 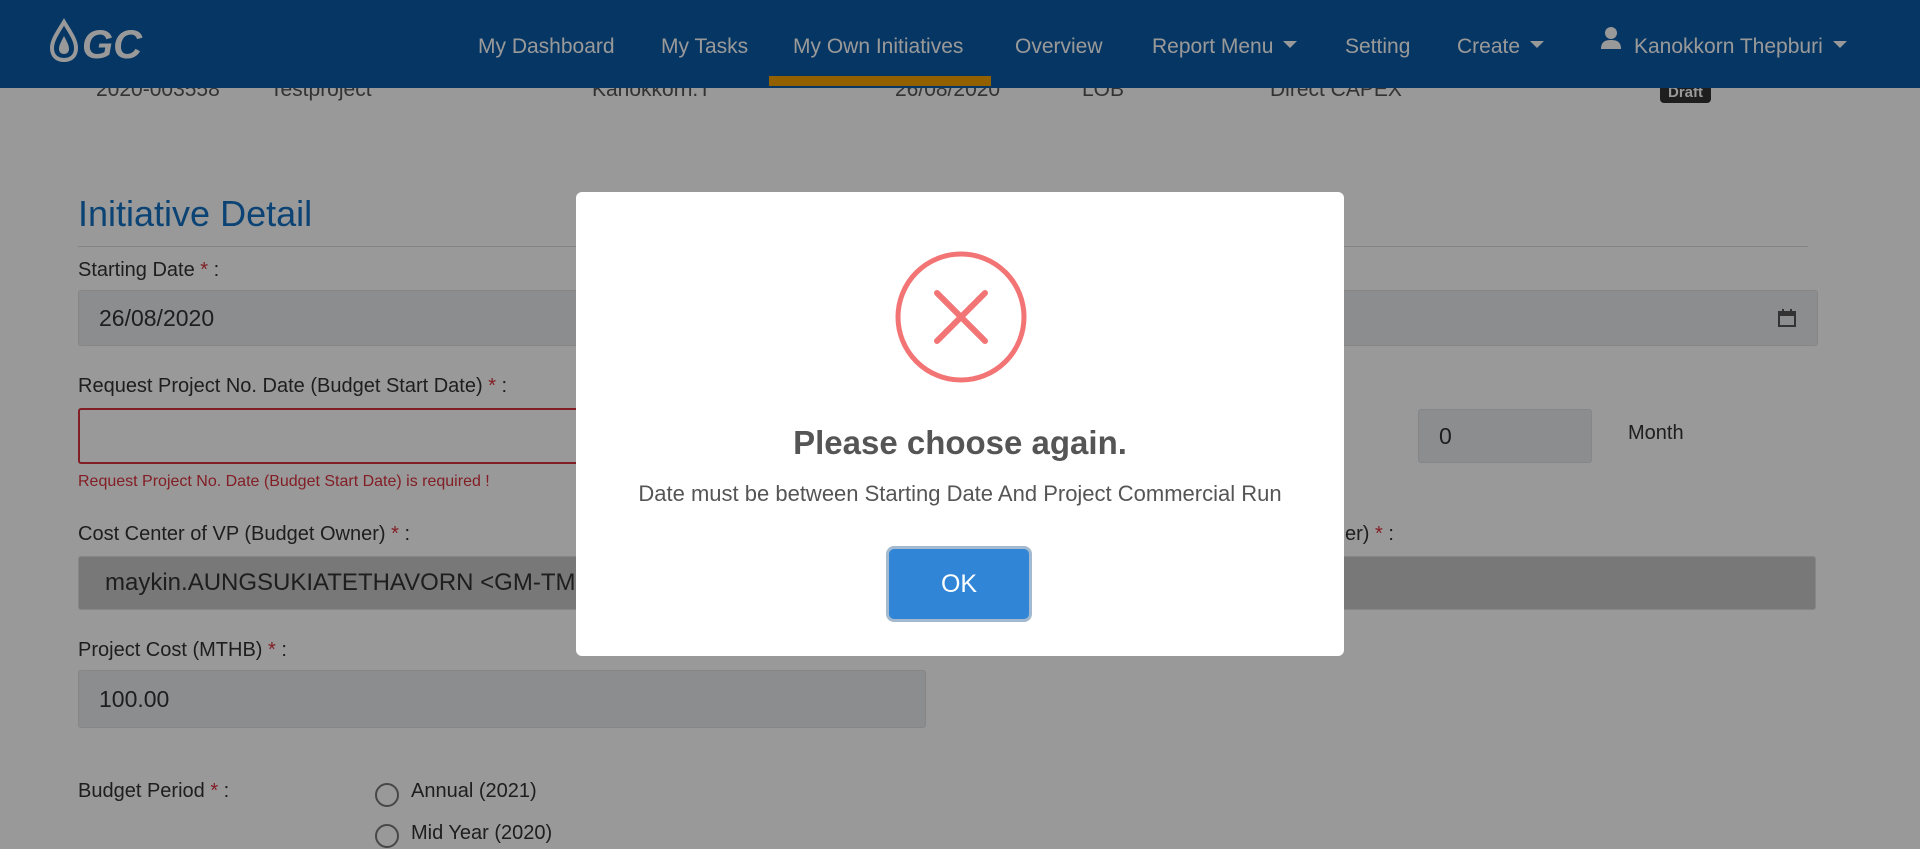 I want to click on dialog-title: Please choose again., so click(x=960, y=442).